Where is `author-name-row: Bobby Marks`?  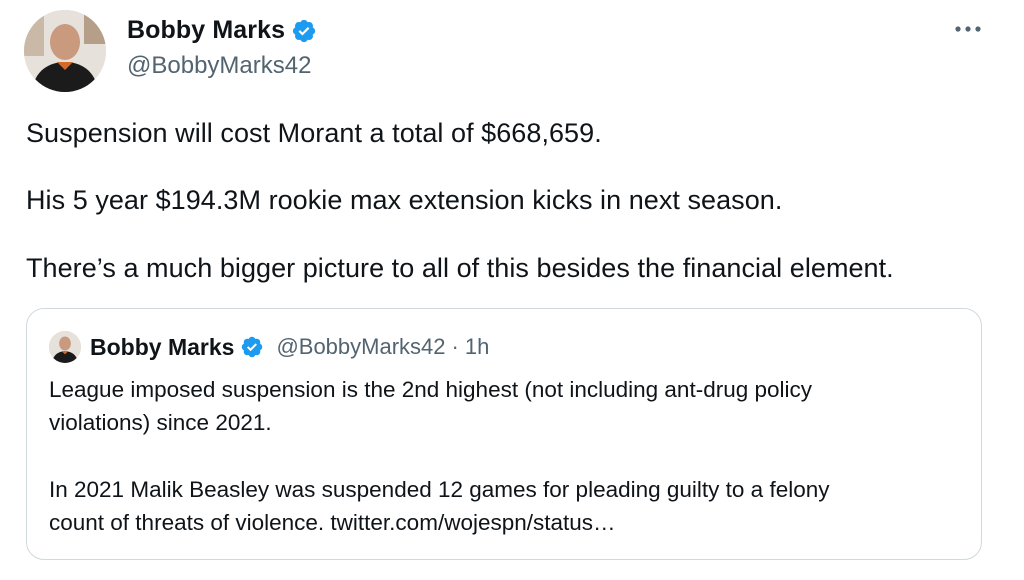 author-name-row: Bobby Marks is located at coordinates (222, 30).